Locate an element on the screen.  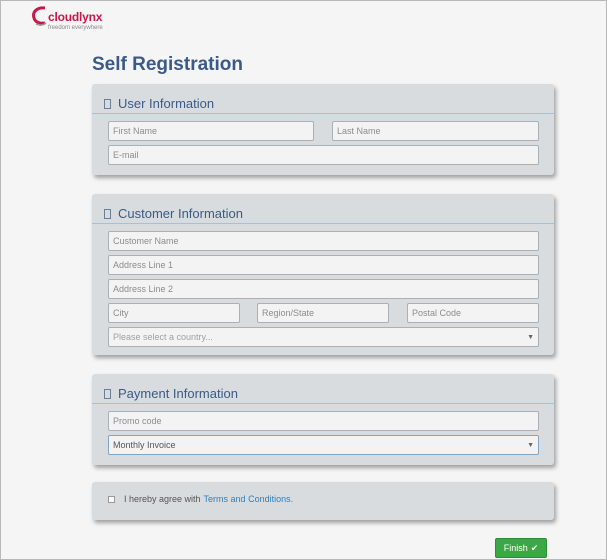
terms-checkbox is located at coordinates (111, 499).